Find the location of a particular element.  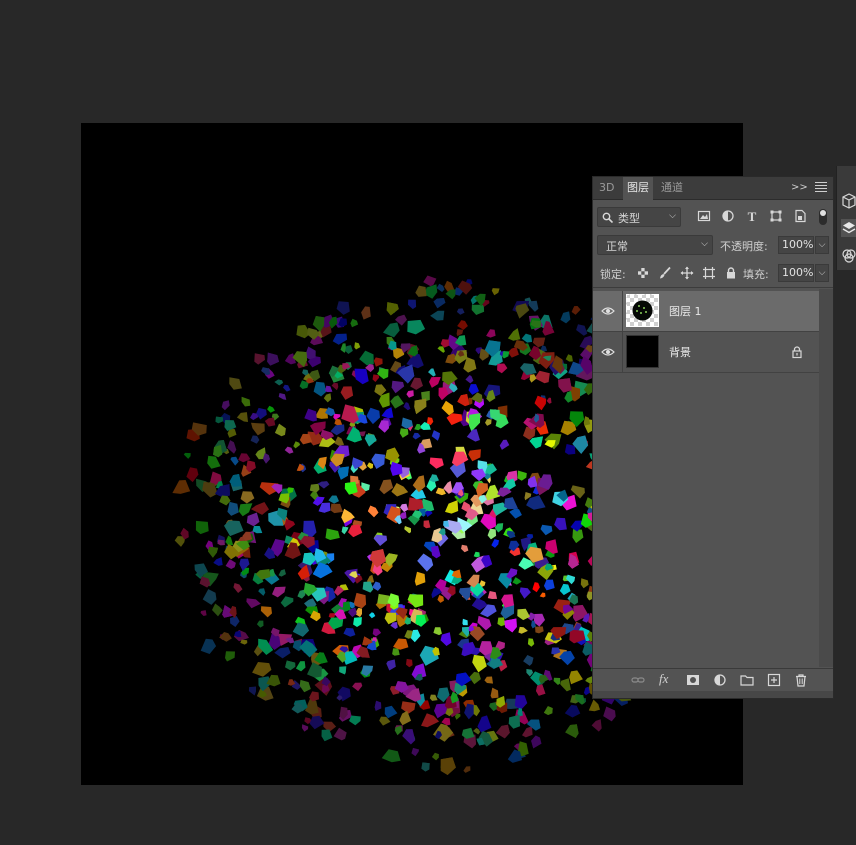

filter-pixel-icon is located at coordinates (704, 216).